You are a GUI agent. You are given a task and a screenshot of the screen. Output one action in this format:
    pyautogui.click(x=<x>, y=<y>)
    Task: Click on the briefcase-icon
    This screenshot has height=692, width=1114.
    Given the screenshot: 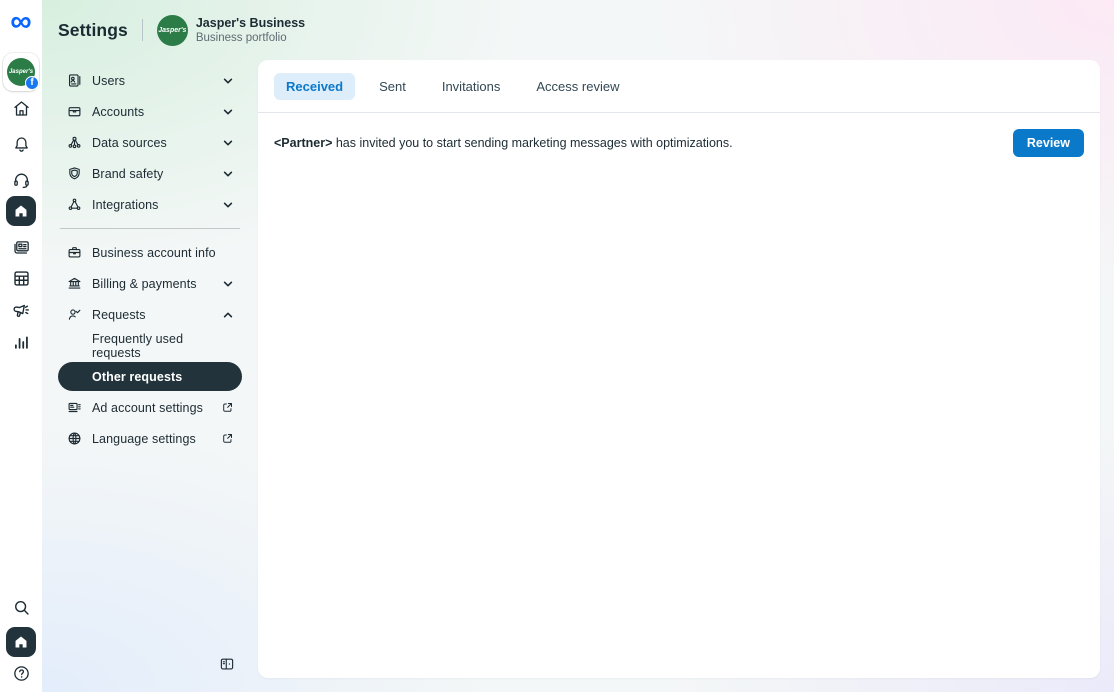 What is the action you would take?
    pyautogui.click(x=74, y=252)
    